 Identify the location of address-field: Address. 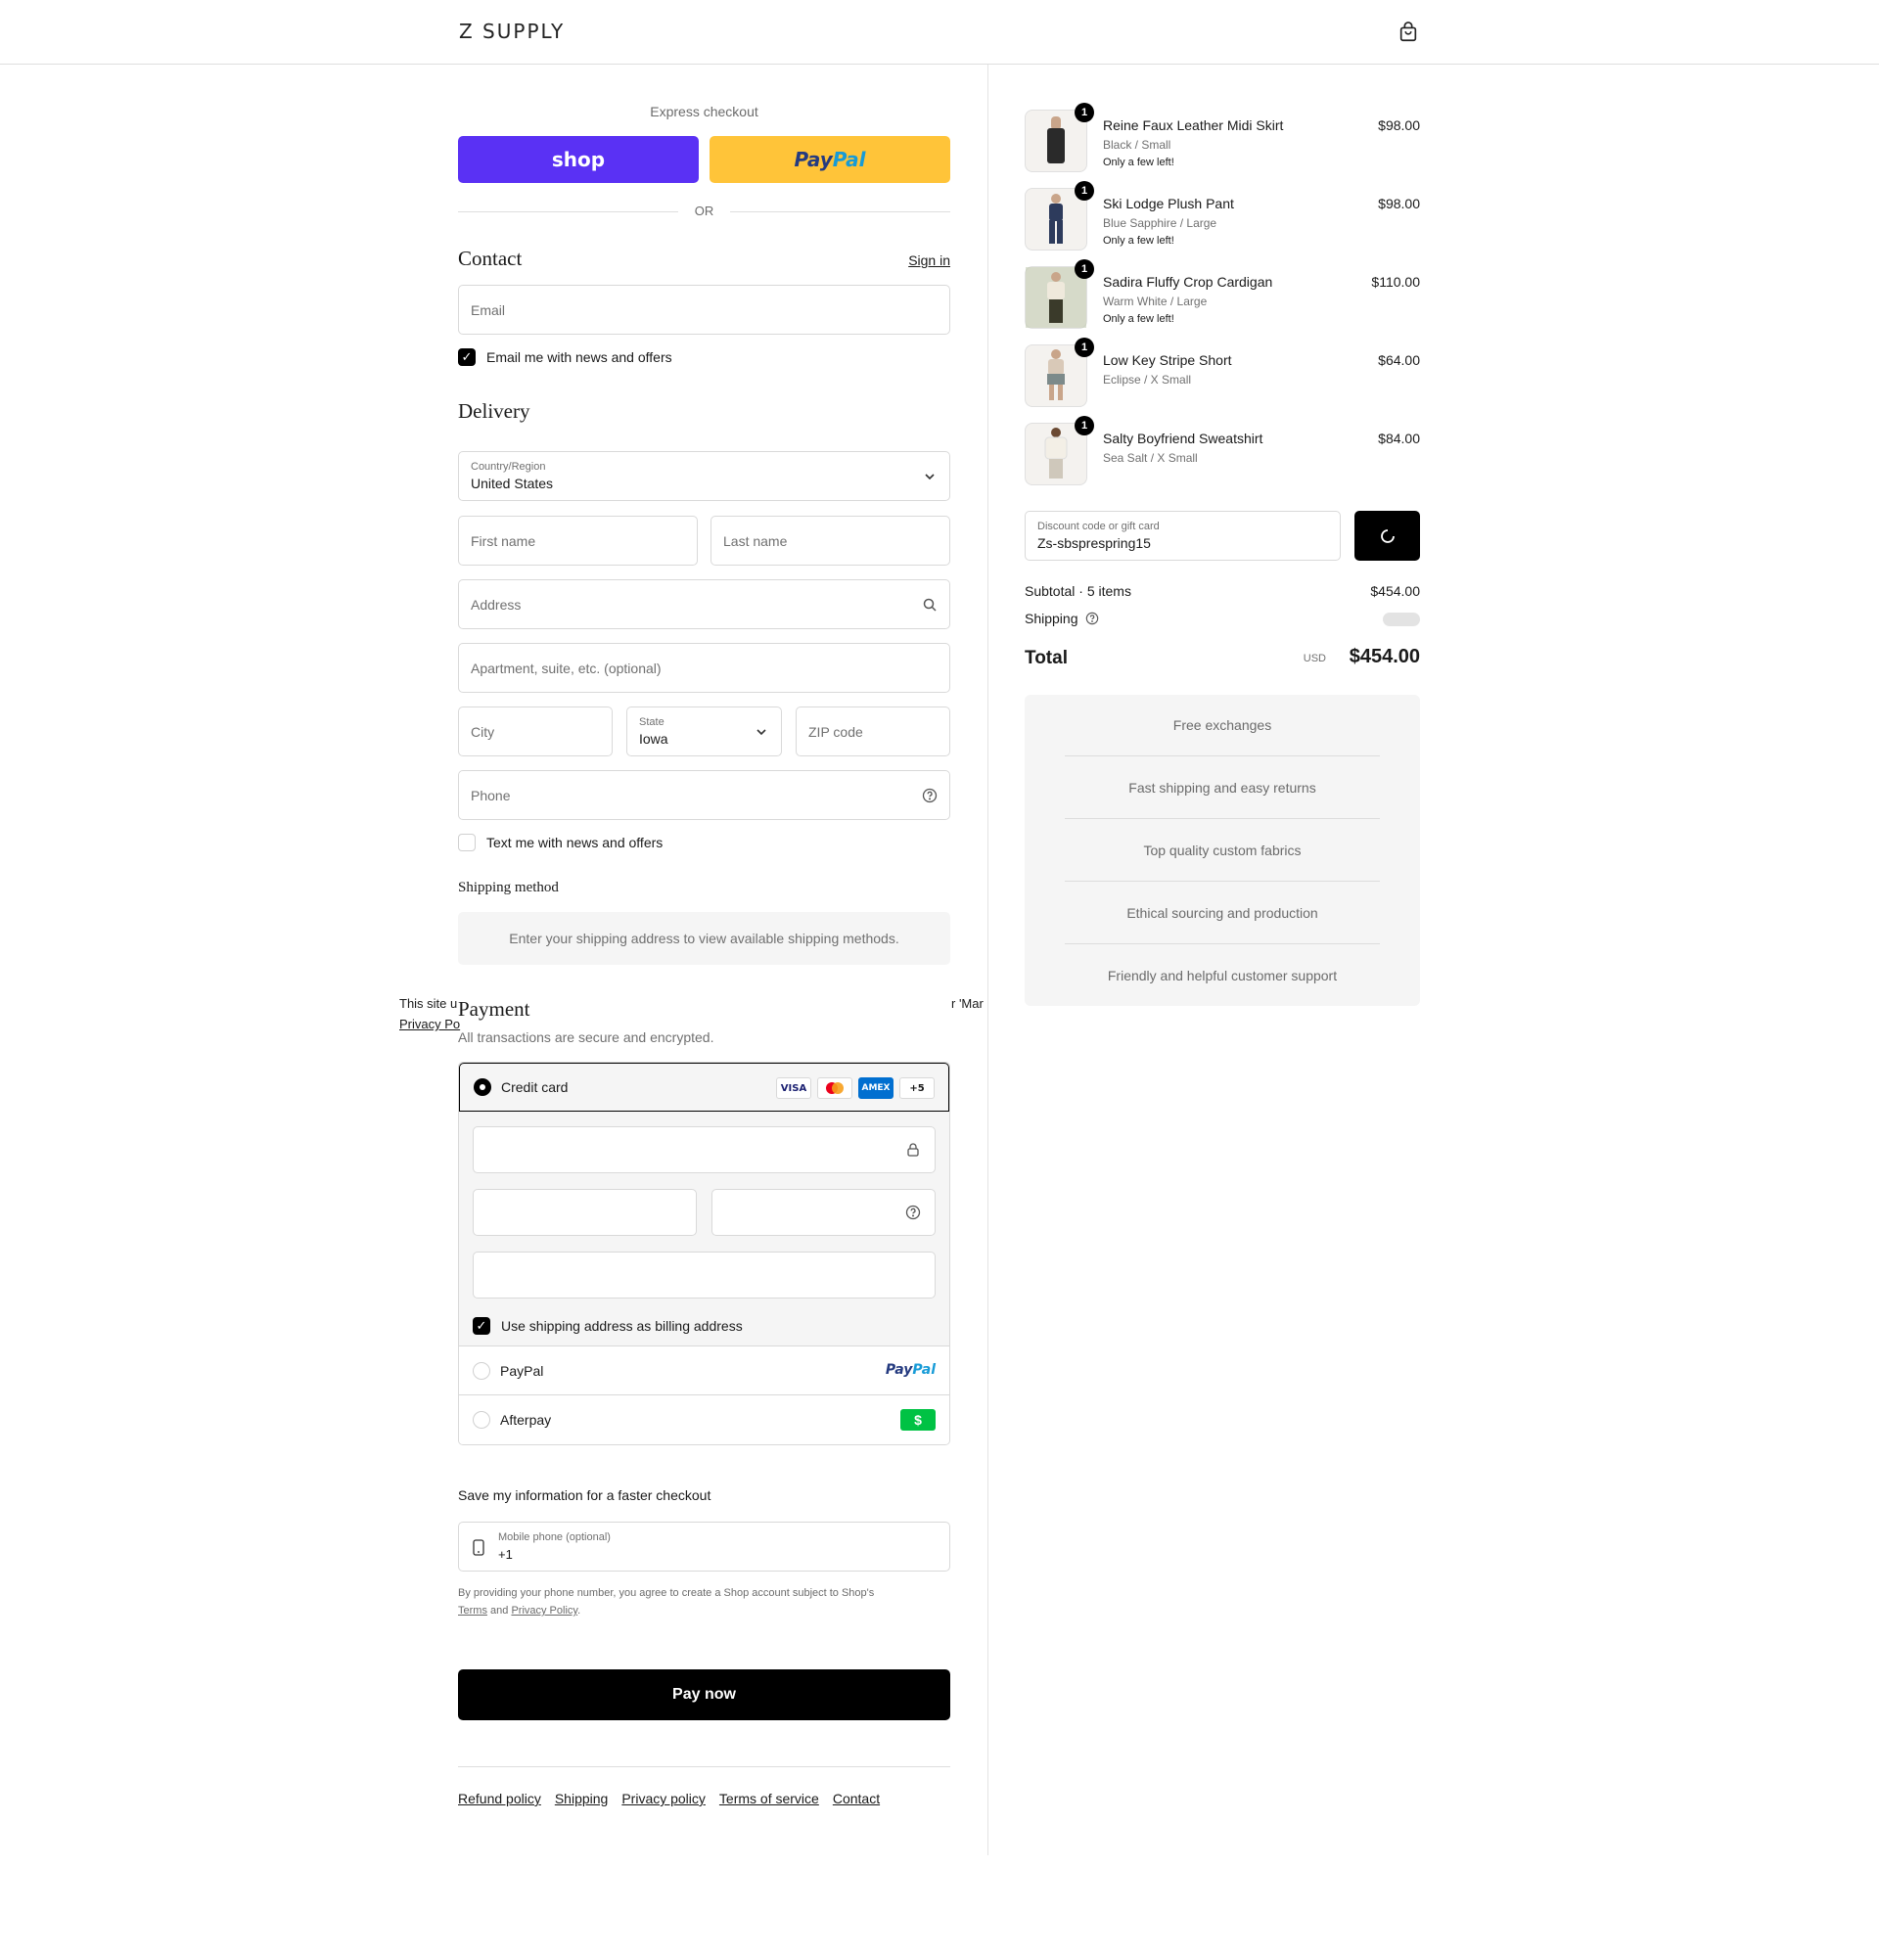
(704, 604).